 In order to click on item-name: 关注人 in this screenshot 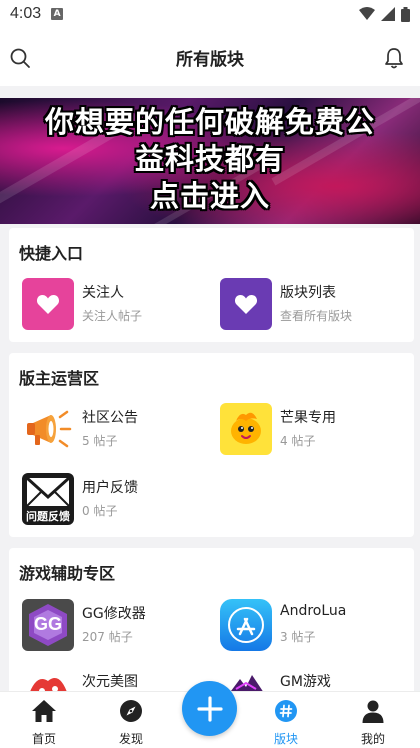, I will do `click(103, 293)`.